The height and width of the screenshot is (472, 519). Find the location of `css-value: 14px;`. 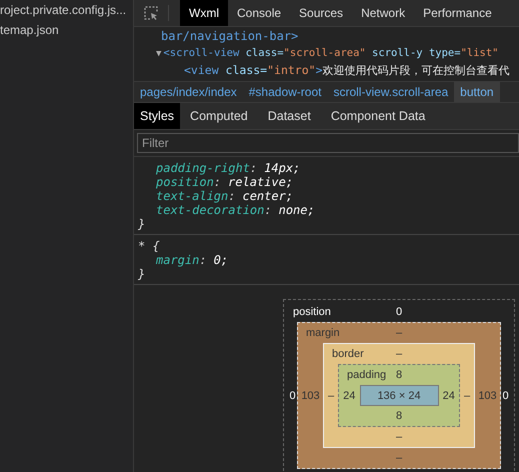

css-value: 14px; is located at coordinates (282, 168).